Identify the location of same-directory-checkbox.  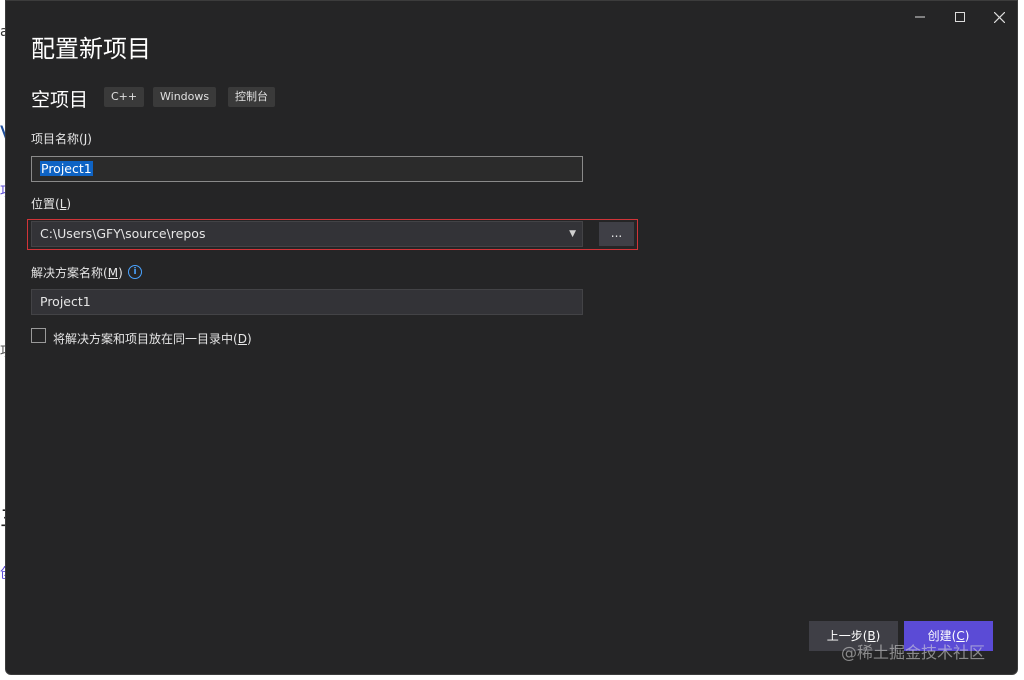
(38, 335).